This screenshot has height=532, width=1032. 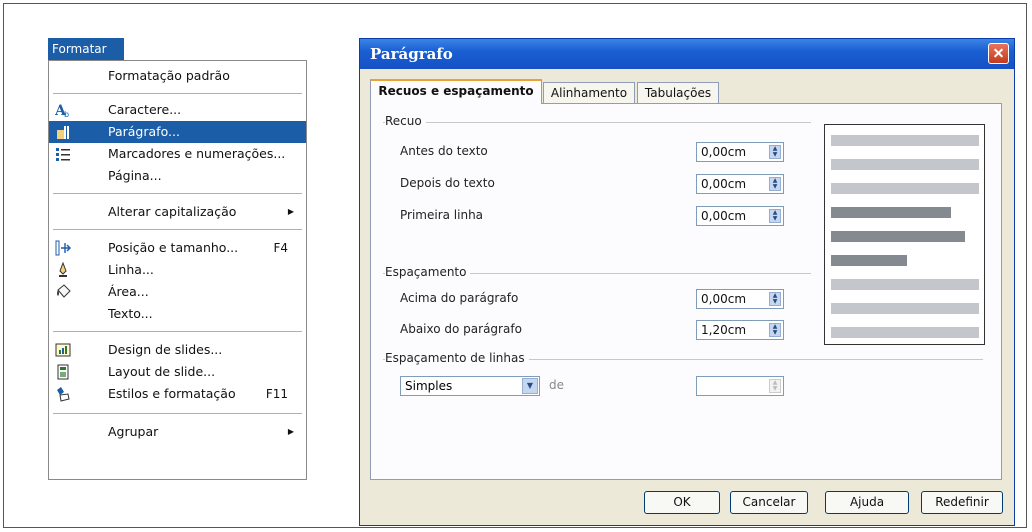 I want to click on above-paragraph-input: 0,00cm ▲ ▼, so click(x=740, y=299).